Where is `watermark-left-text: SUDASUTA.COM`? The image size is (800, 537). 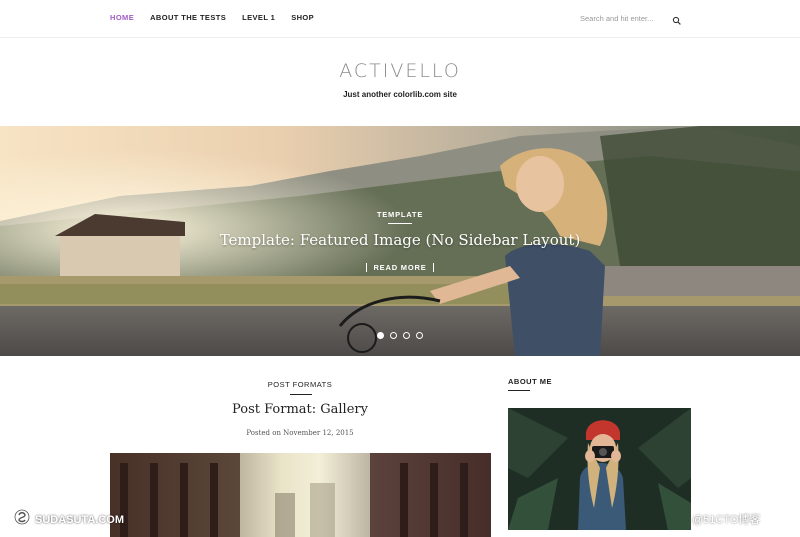 watermark-left-text: SUDASUTA.COM is located at coordinates (80, 519).